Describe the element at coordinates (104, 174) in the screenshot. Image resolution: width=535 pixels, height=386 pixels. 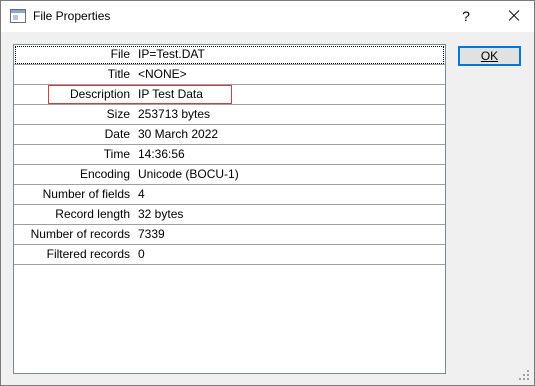
I see `property-label: Encoding` at that location.